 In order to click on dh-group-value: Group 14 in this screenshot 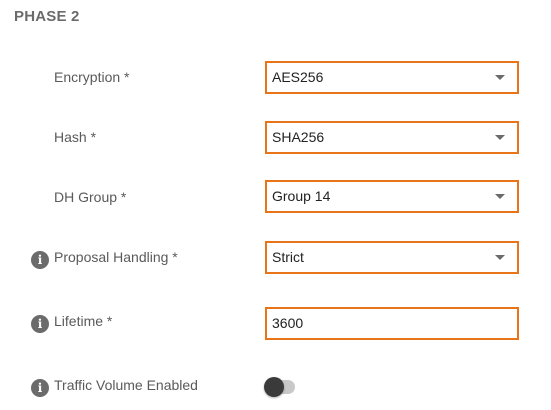, I will do `click(301, 196)`.